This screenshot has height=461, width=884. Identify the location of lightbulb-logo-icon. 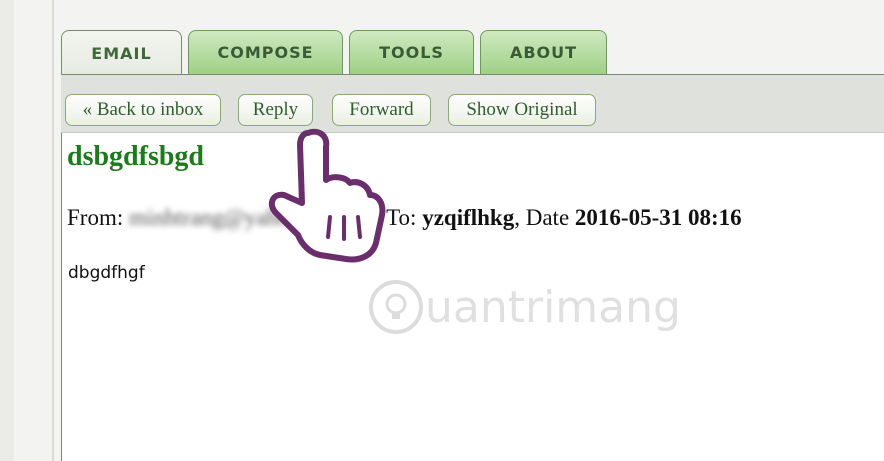
(396, 307).